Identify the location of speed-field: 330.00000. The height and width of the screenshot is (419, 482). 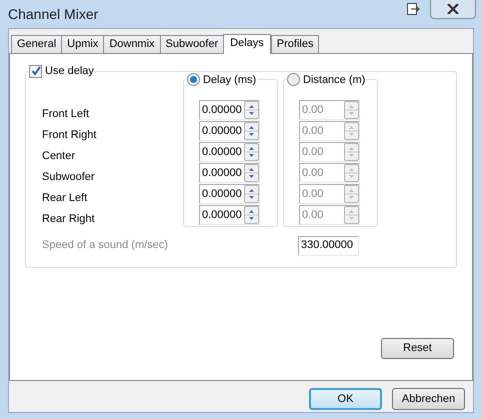
(328, 246).